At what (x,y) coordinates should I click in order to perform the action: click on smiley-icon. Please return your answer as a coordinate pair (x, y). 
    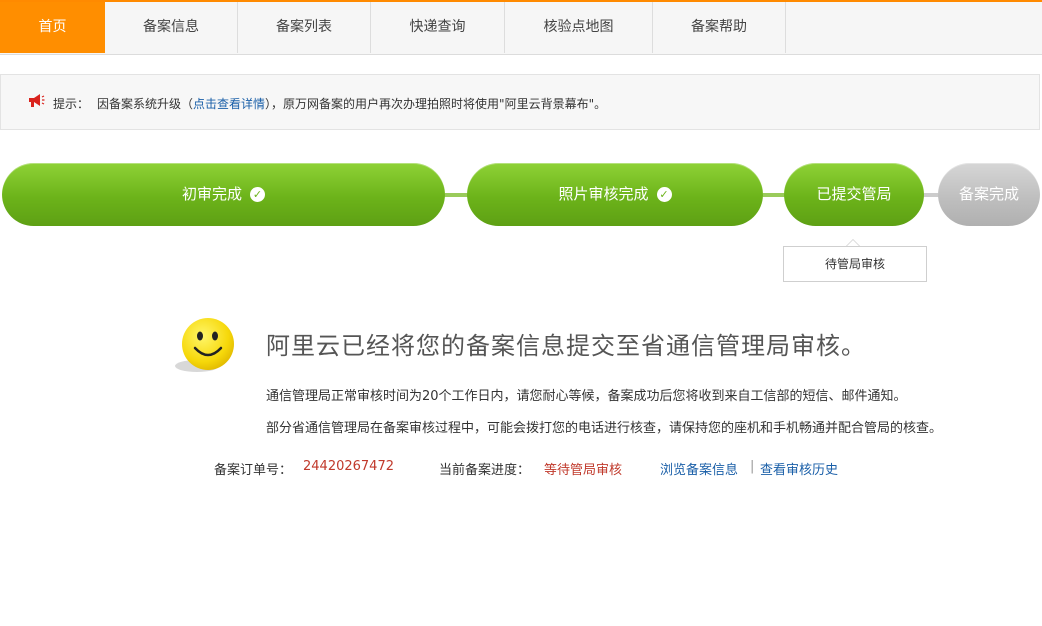
    Looking at the image, I should click on (204, 345).